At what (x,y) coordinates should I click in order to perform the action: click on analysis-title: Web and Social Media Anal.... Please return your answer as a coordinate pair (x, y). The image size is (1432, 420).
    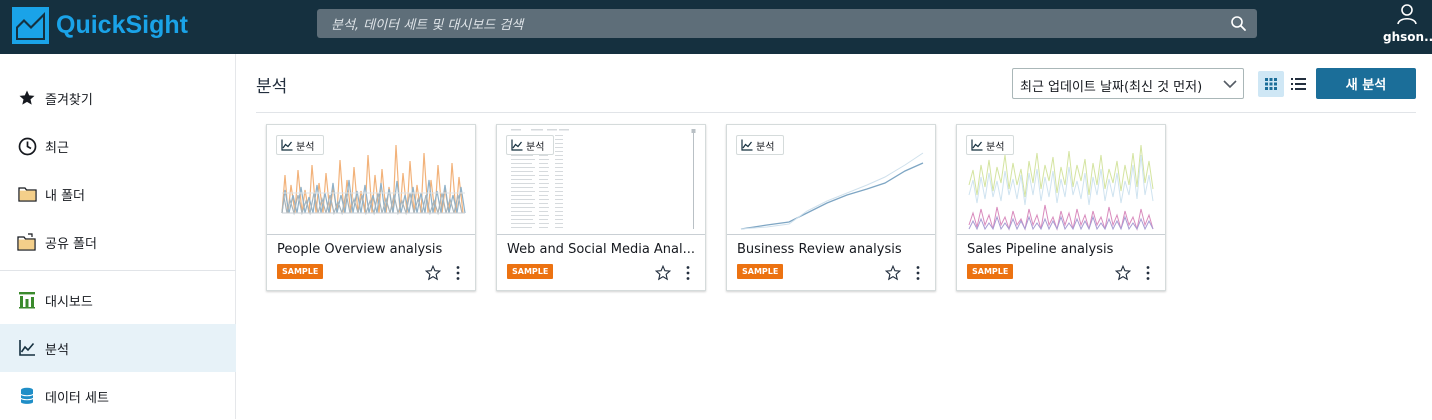
    Looking at the image, I should click on (602, 249).